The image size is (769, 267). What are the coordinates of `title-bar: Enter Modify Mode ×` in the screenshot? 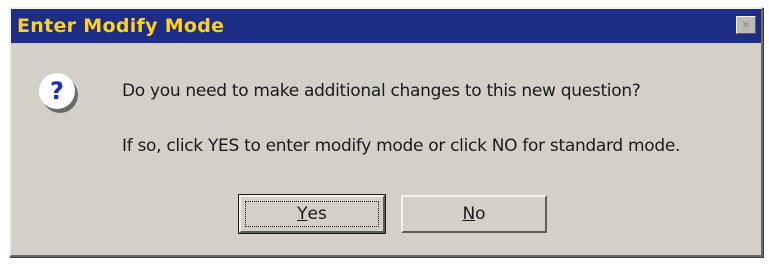 It's located at (386, 26).